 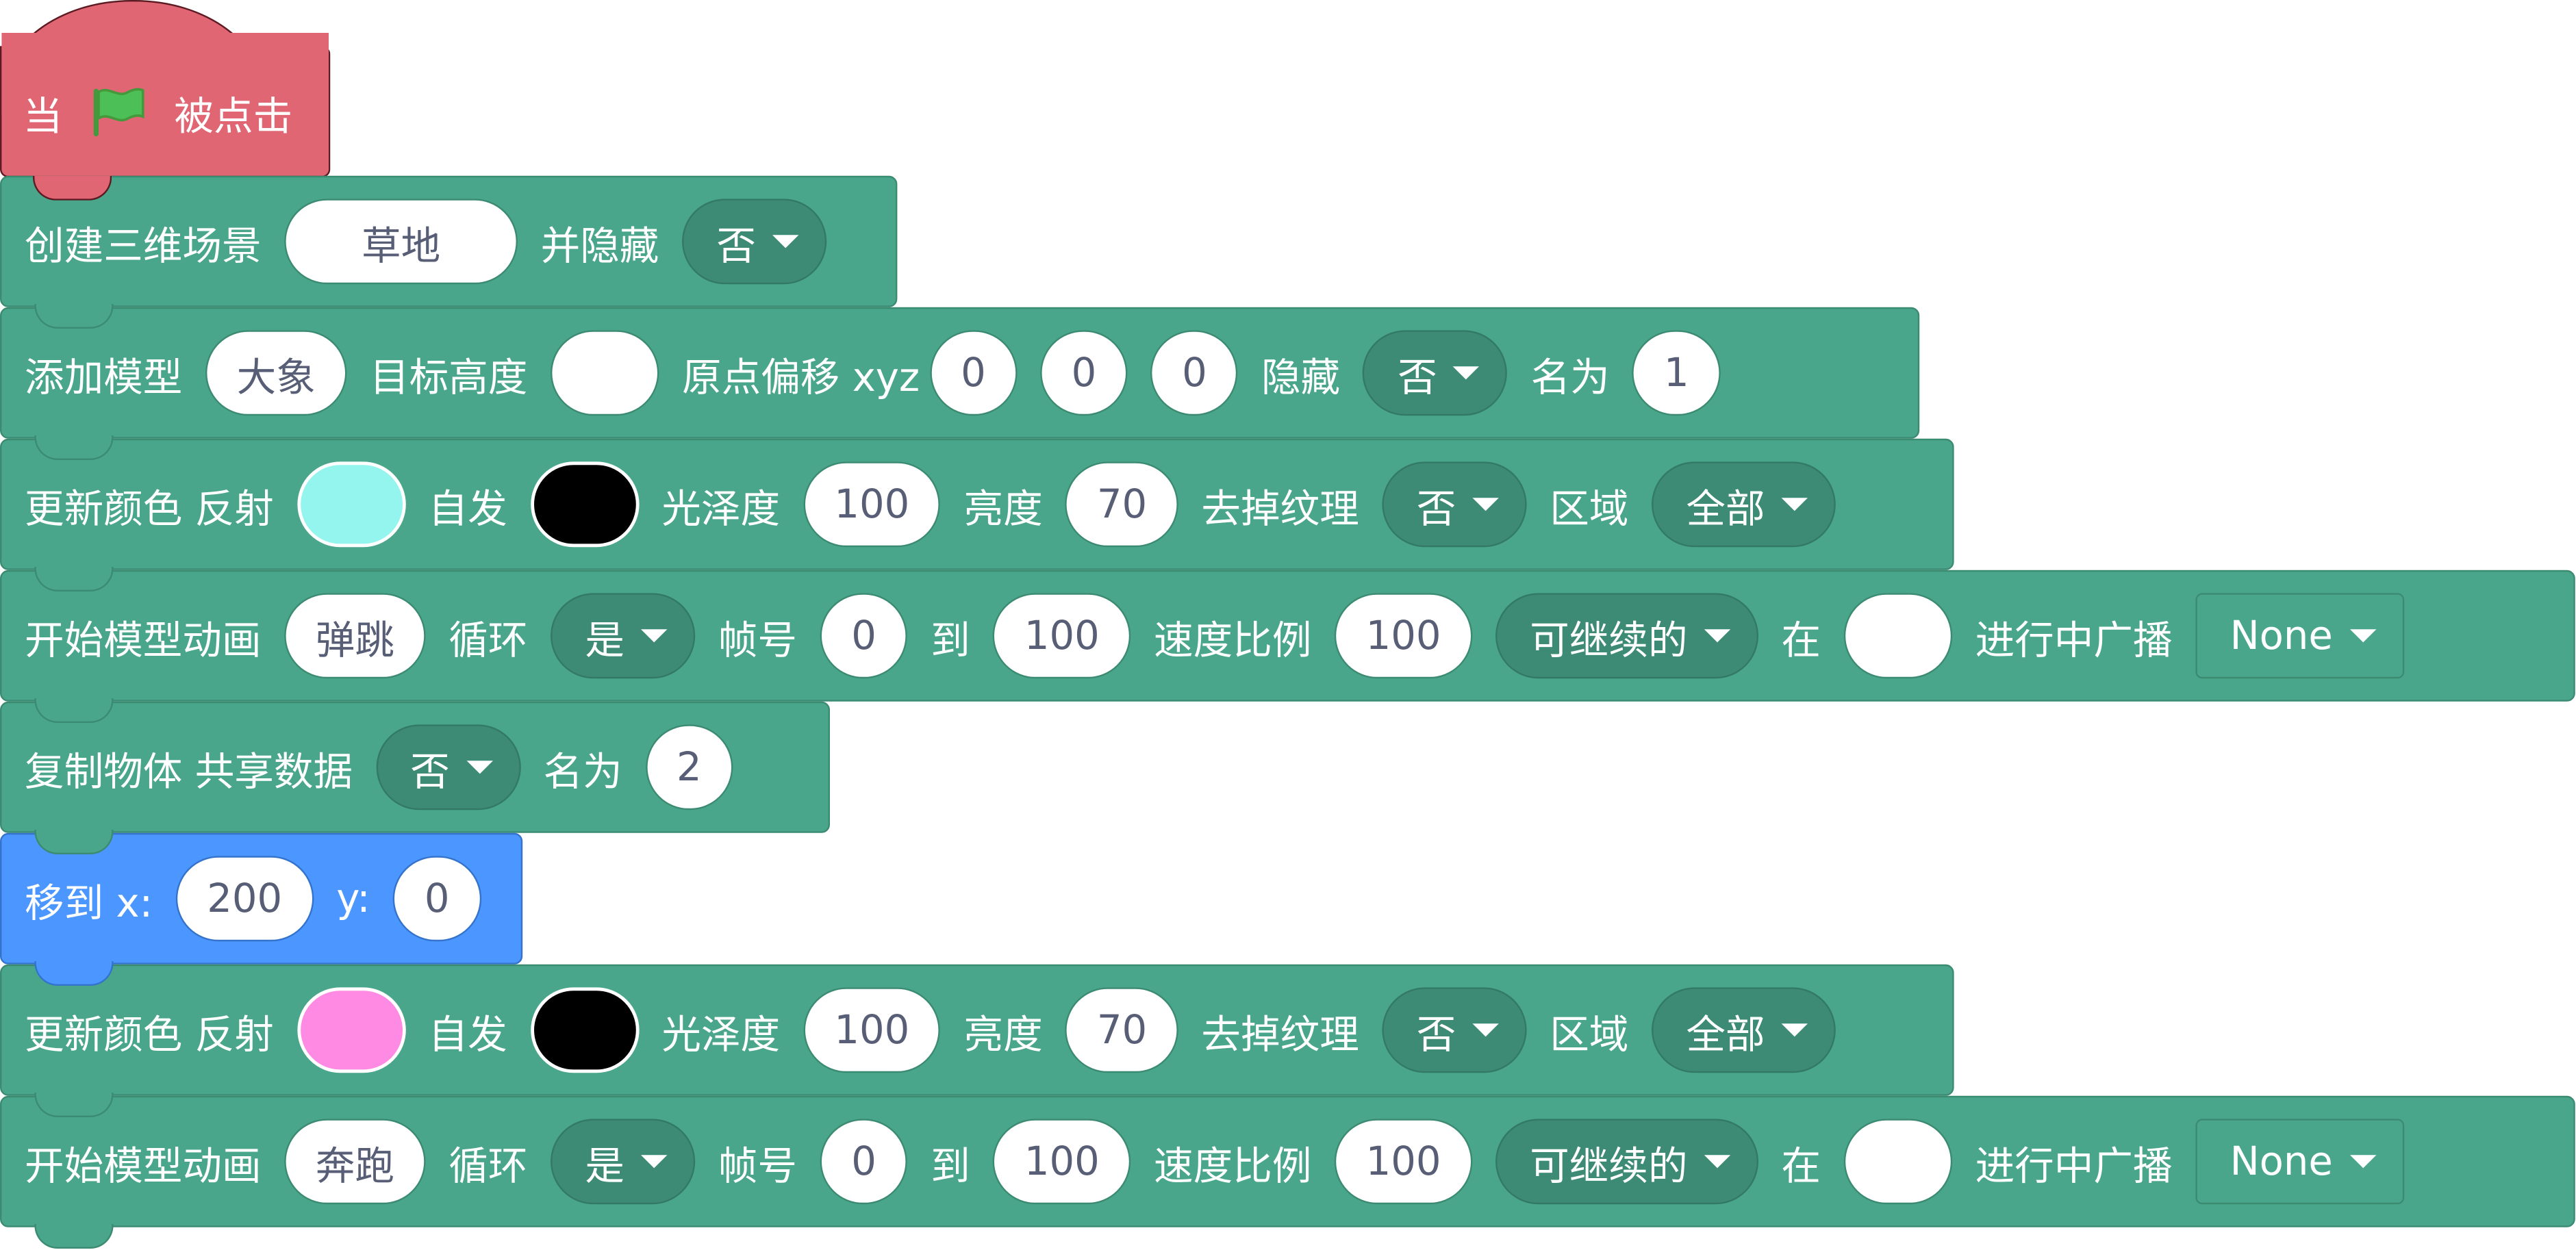 I want to click on name-input: 2, so click(x=689, y=767).